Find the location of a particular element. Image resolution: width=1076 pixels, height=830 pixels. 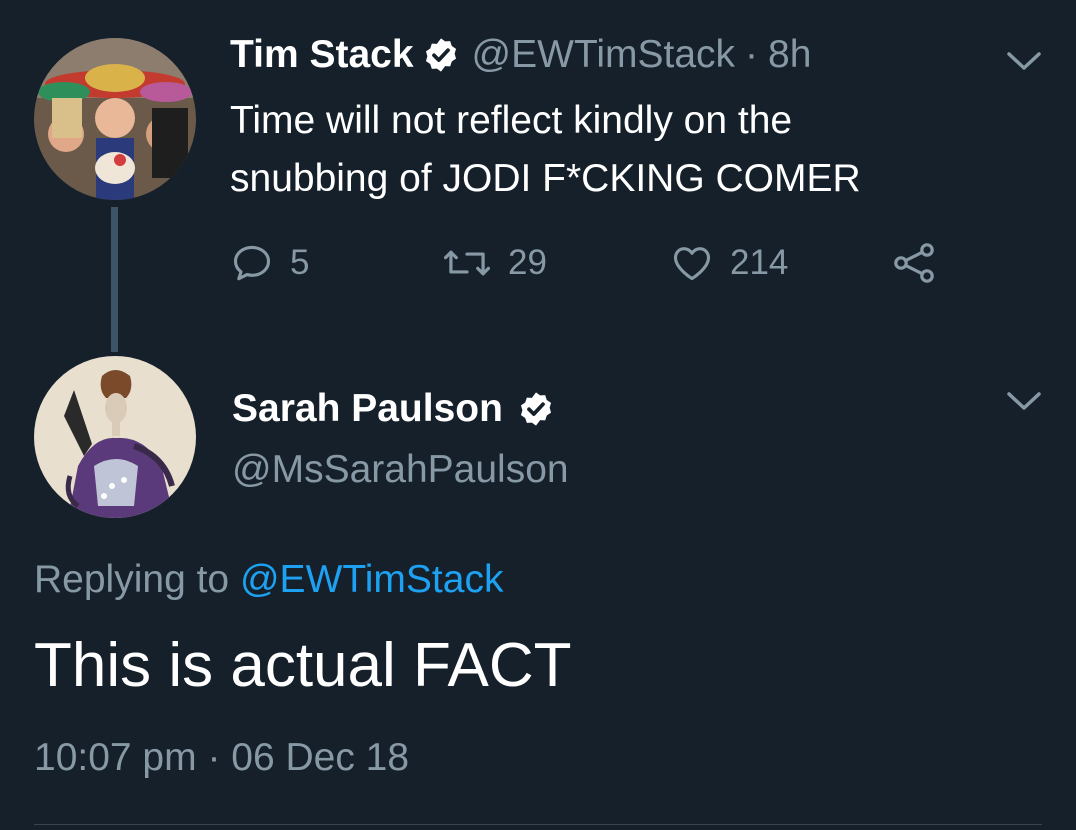

thread-connector-line is located at coordinates (114, 279).